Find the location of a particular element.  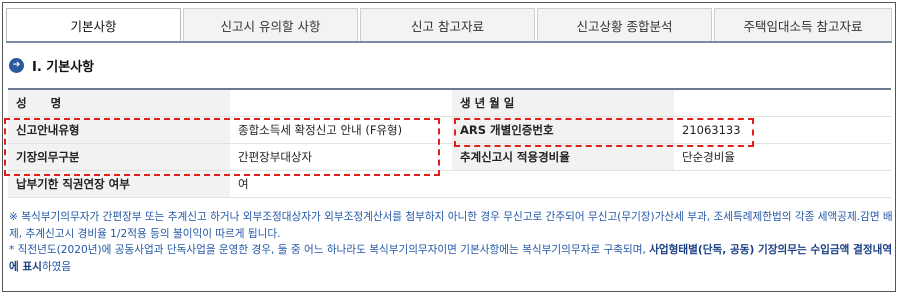

tab-label: 기본사항 is located at coordinates (93, 26).